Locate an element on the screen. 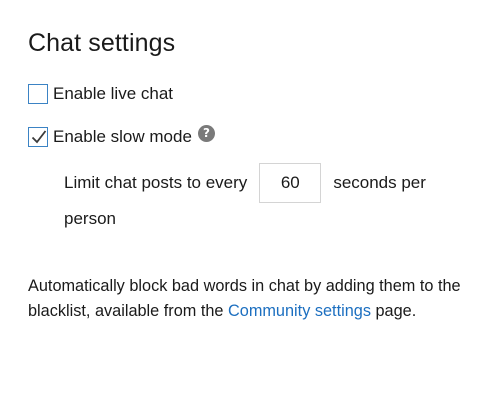 This screenshot has width=500, height=402. enable-slow-mode-option: Enable slow mode ? is located at coordinates (121, 136).